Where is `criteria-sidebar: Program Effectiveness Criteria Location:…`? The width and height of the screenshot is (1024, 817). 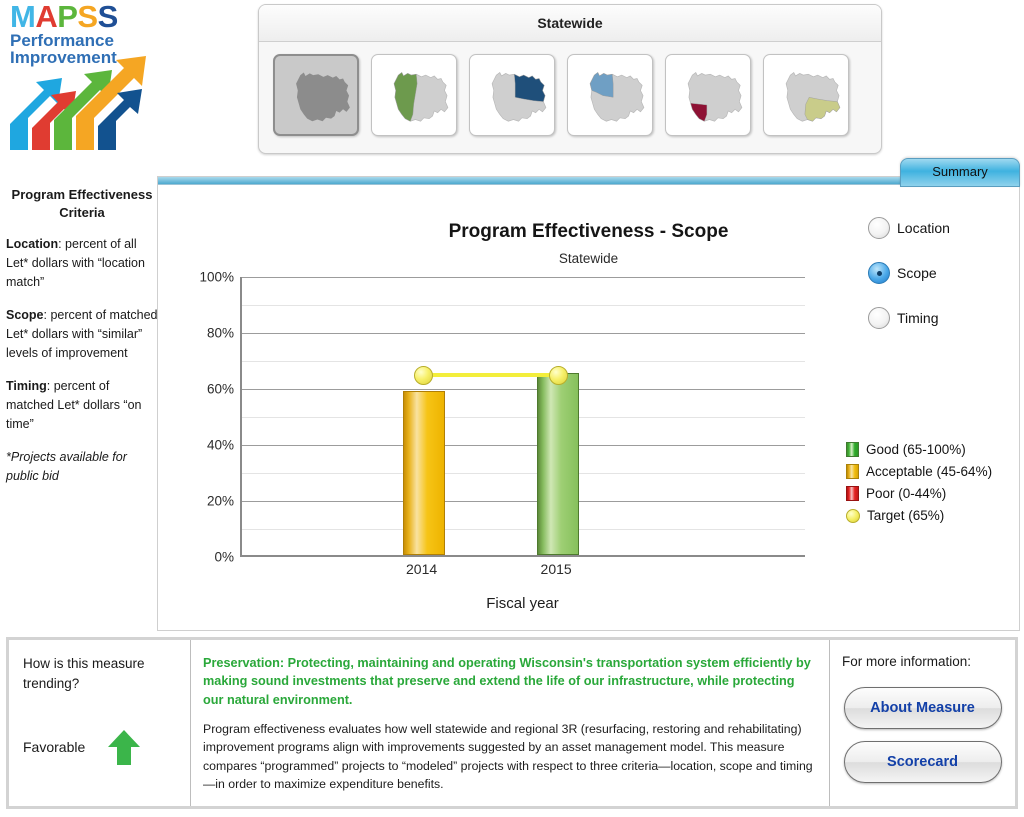
criteria-sidebar: Program Effectiveness Criteria Location:… is located at coordinates (82, 343).